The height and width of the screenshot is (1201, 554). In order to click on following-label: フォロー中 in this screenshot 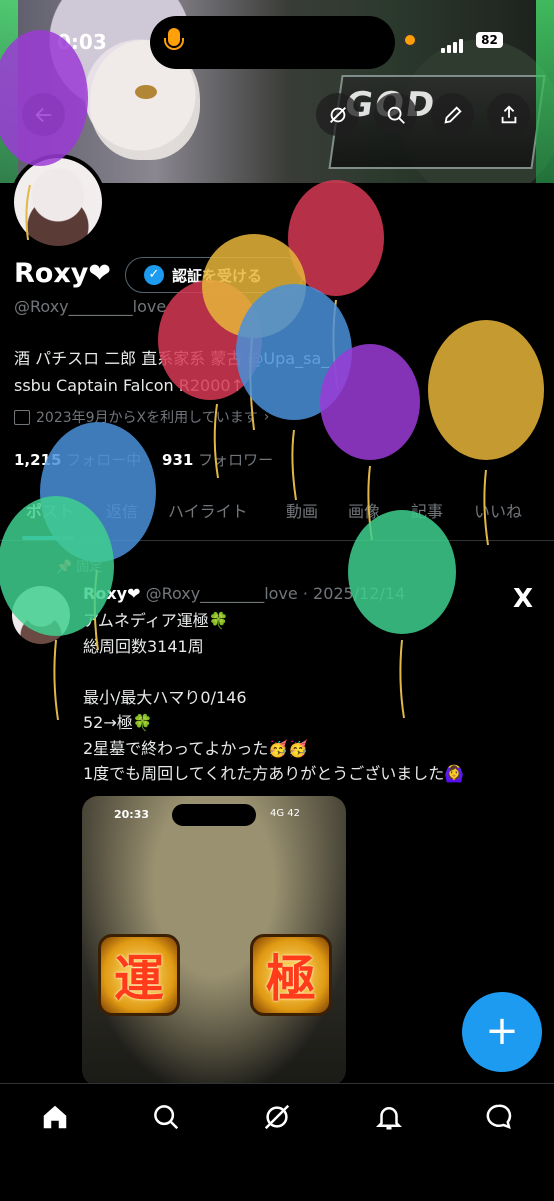, I will do `click(104, 460)`.